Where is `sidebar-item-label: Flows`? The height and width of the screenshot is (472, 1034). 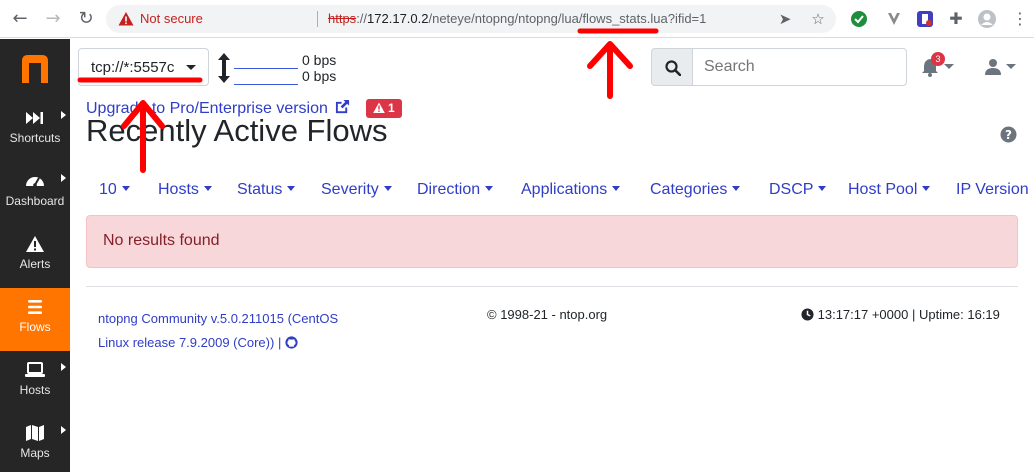
sidebar-item-label: Flows is located at coordinates (35, 327).